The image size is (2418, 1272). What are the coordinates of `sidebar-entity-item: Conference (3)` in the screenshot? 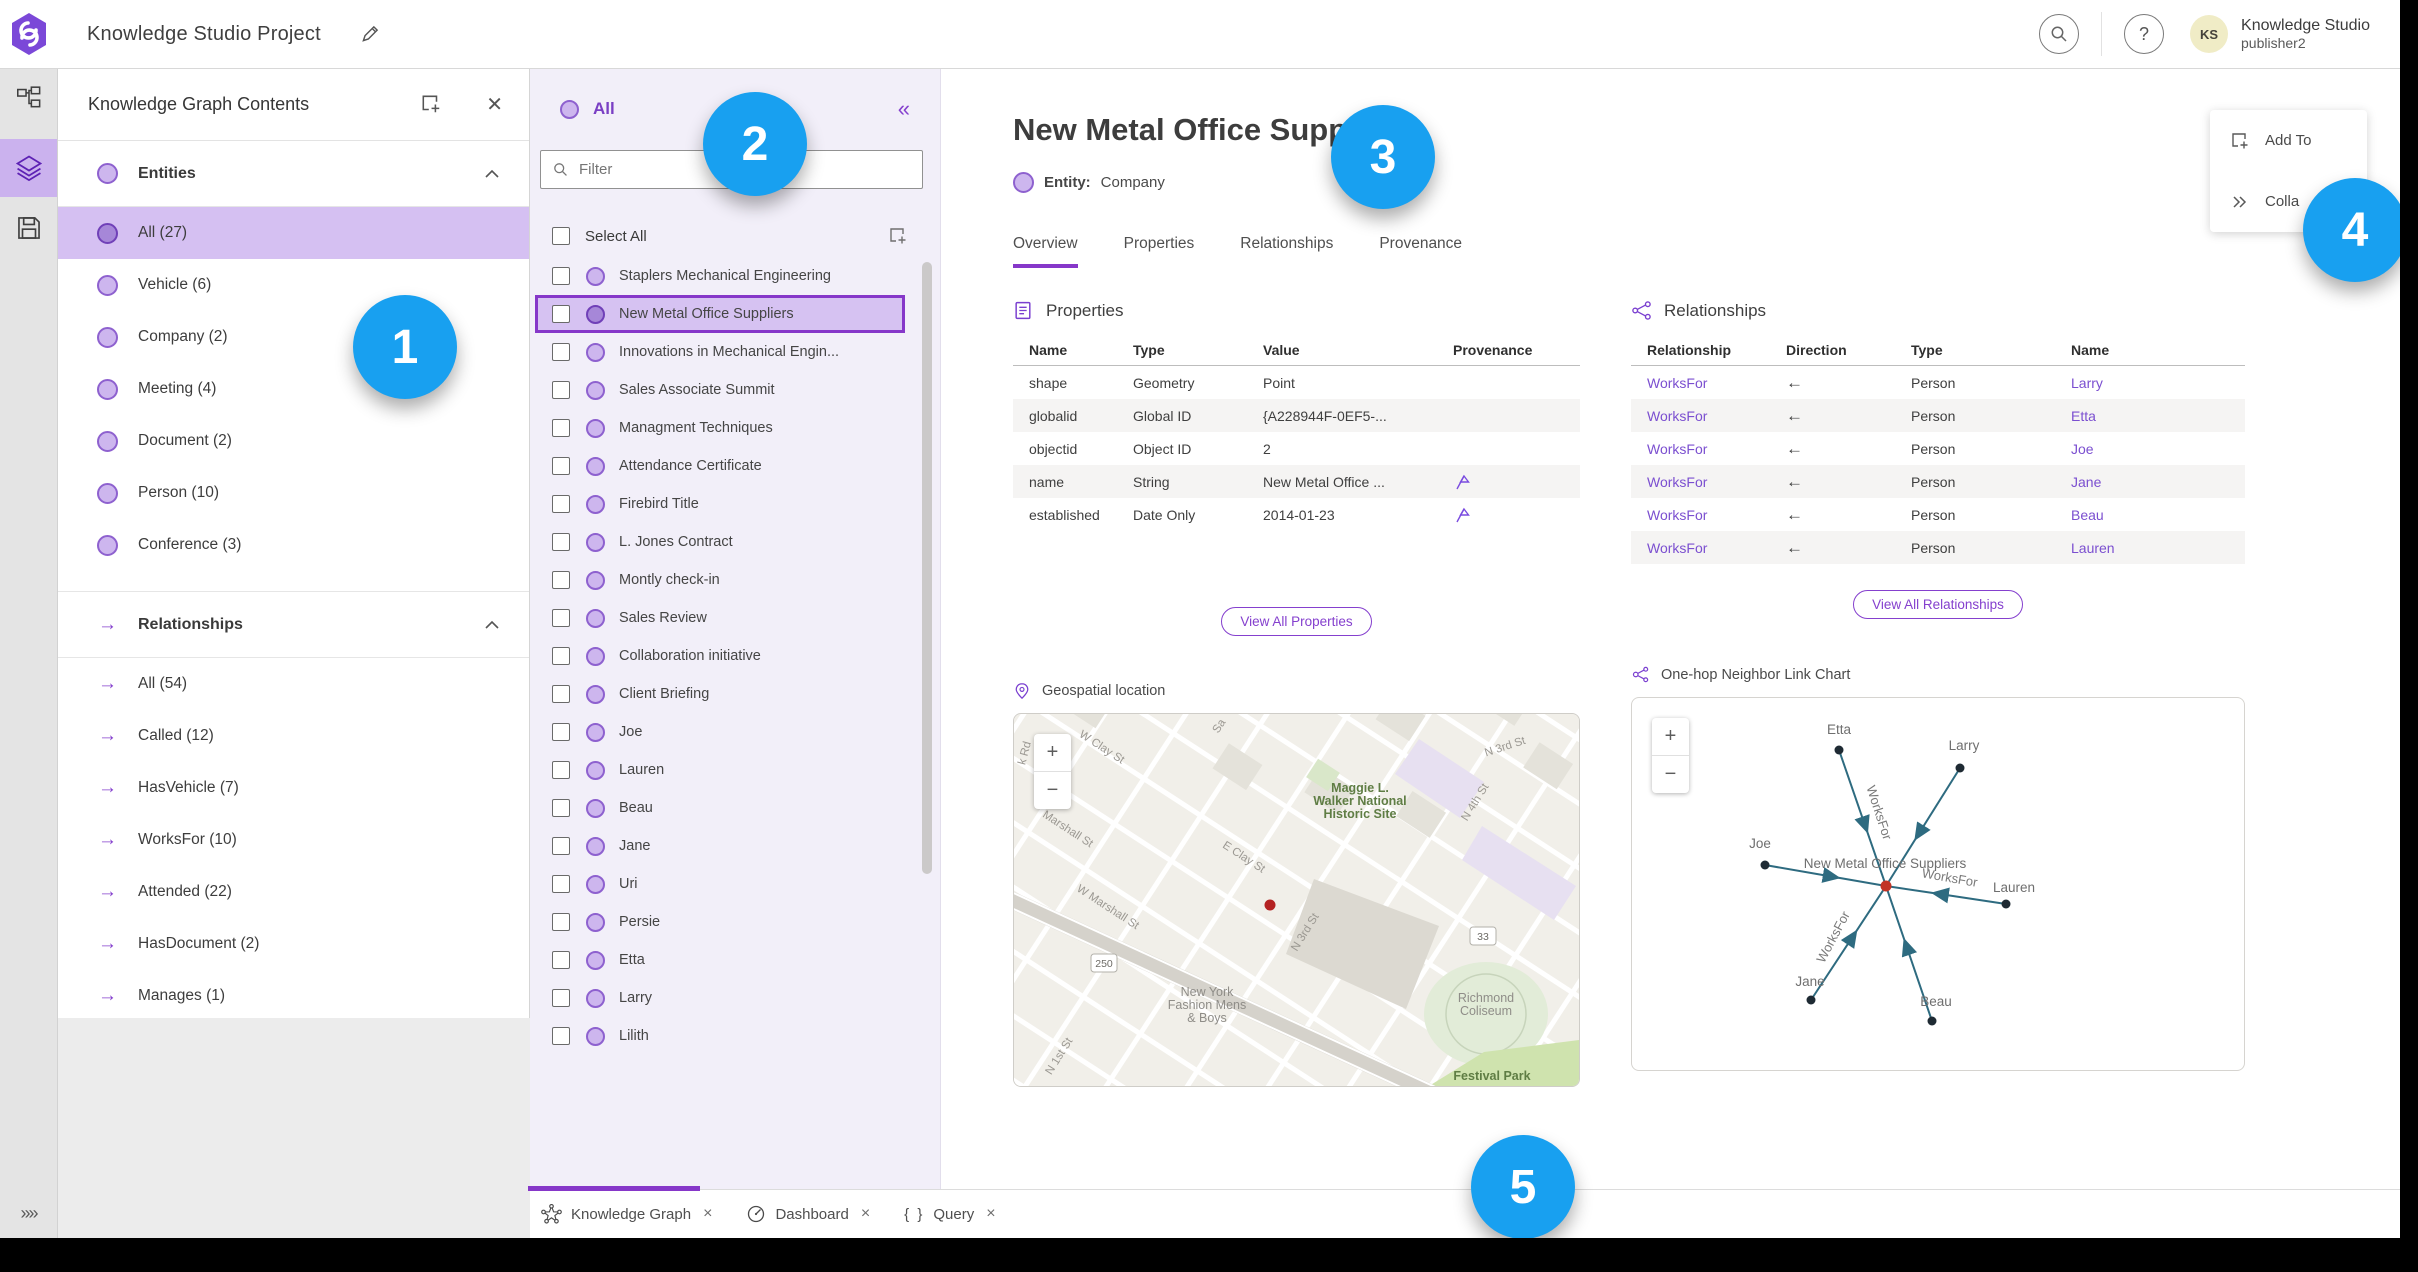 It's located at (293, 545).